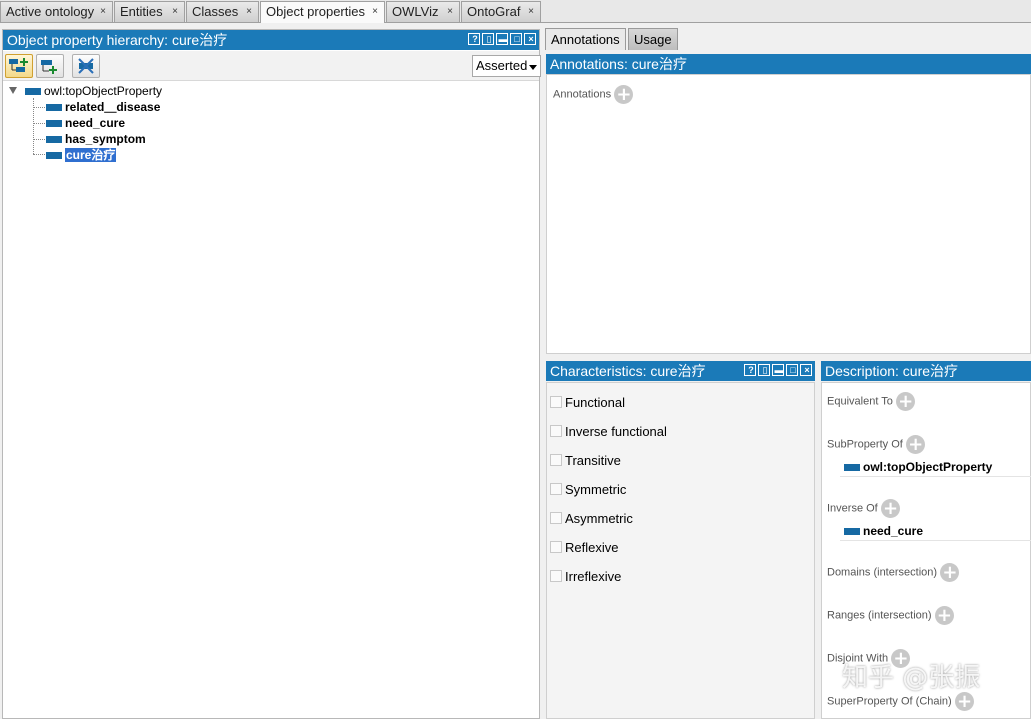 The height and width of the screenshot is (719, 1031). I want to click on chevron-down-icon, so click(533, 67).